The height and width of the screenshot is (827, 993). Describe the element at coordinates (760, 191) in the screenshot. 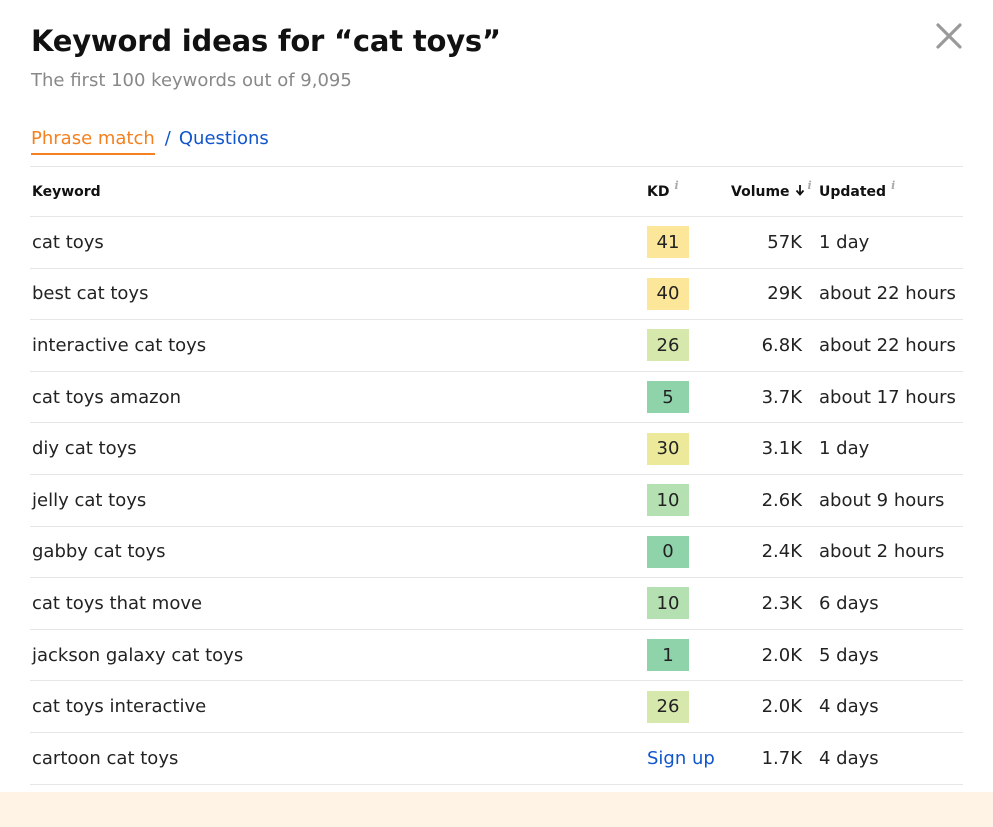

I see `column-header-volume-label: Volume` at that location.